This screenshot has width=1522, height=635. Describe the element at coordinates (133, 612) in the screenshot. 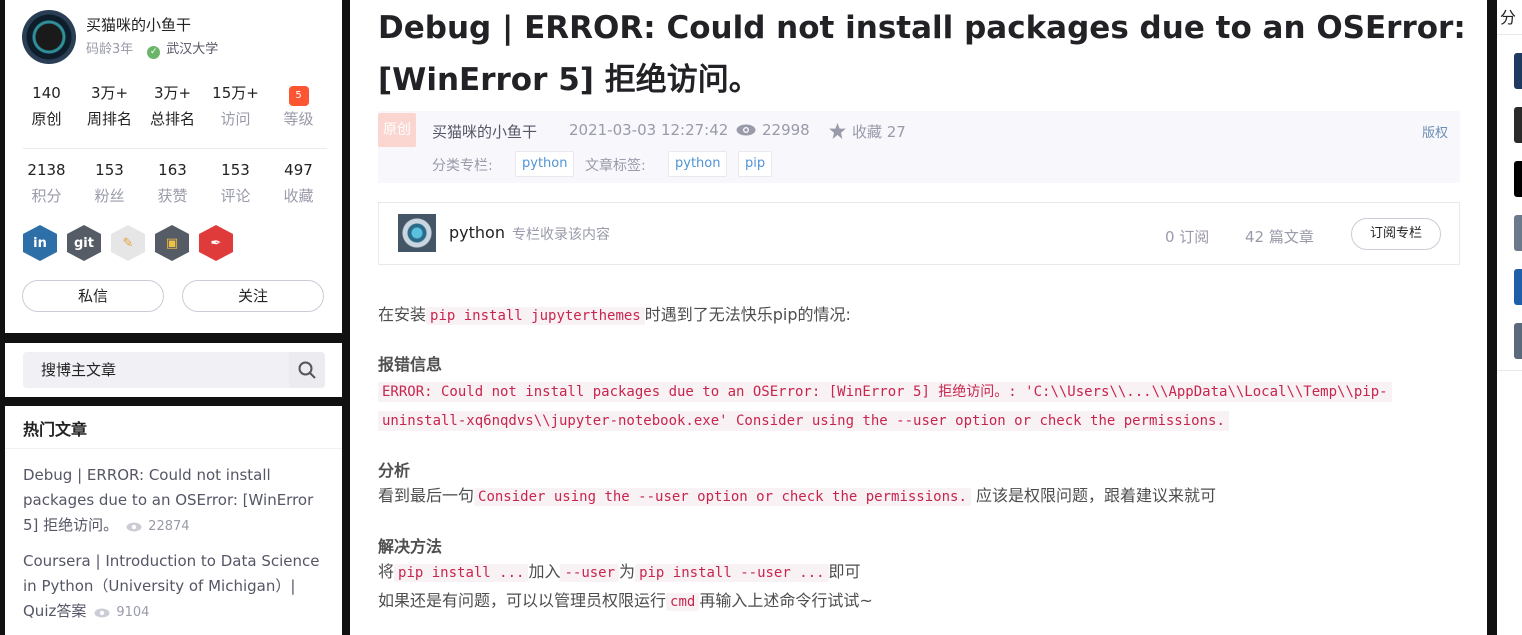

I see `view-count-value: 9104` at that location.